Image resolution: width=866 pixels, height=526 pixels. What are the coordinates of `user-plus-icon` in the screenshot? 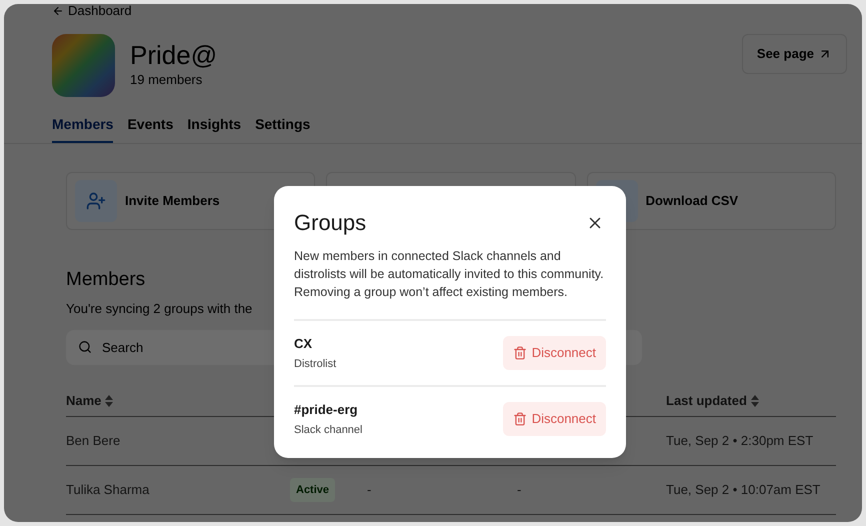 It's located at (96, 201).